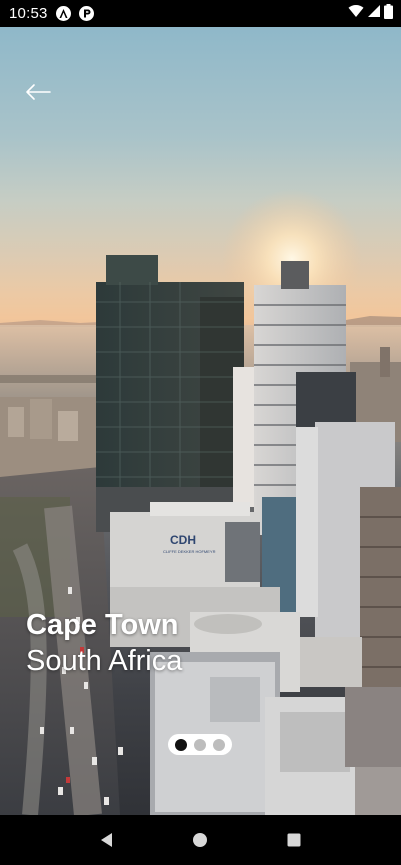 This screenshot has height=865, width=401. What do you see at coordinates (189, 551) in the screenshot?
I see `building-subsign: CLIFFE DEKKER HOFMEYR` at bounding box center [189, 551].